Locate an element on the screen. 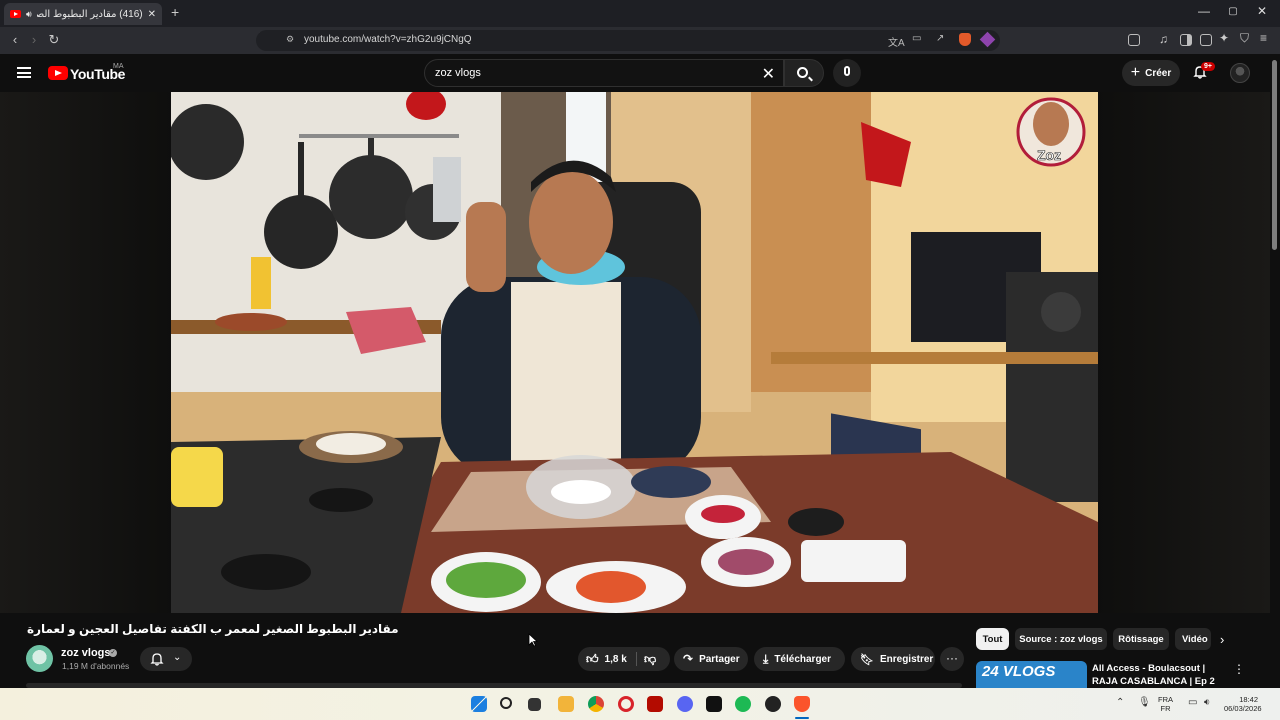  search-button is located at coordinates (804, 73).